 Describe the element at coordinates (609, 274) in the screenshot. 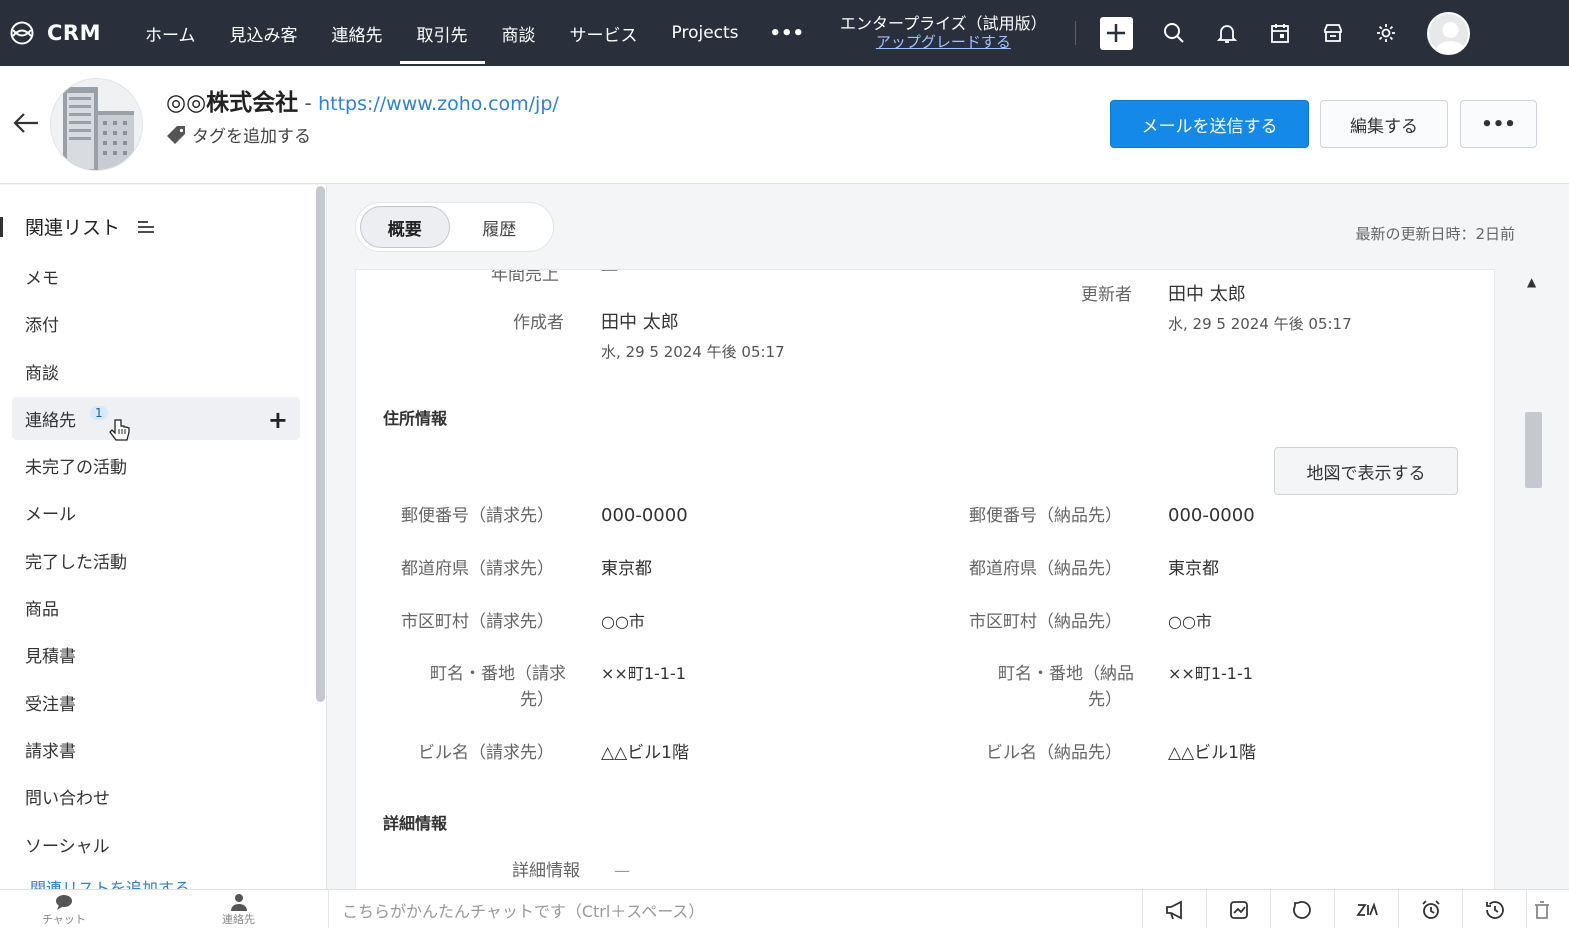

I see `field-value: —` at that location.